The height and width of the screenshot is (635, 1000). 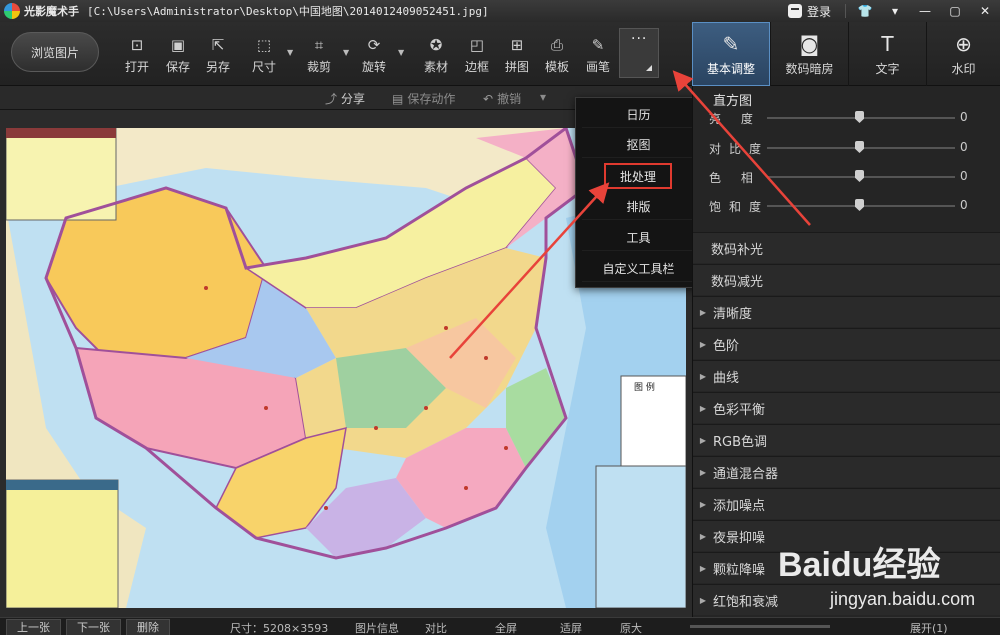 I want to click on save-as-button: ⇱ 另存, so click(x=218, y=57).